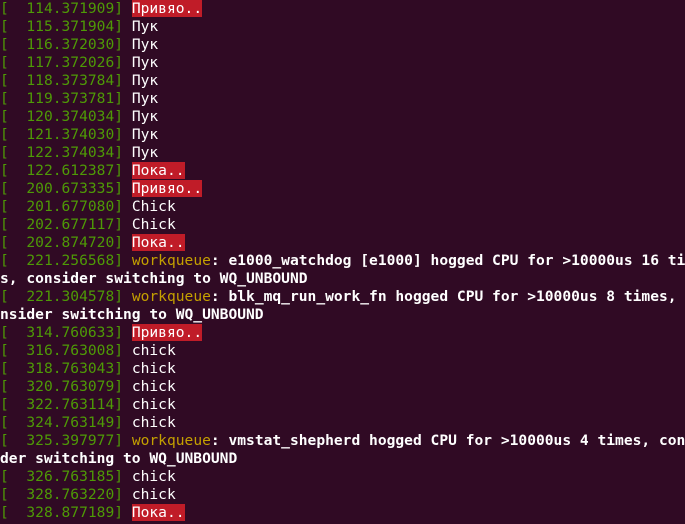 Image resolution: width=685 pixels, height=524 pixels. Describe the element at coordinates (61, 422) in the screenshot. I see `timestamp: 324.763149` at that location.